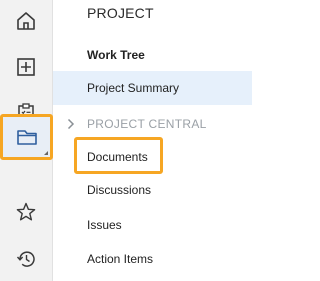  What do you see at coordinates (46, 153) in the screenshot?
I see `submenu-indicator-icon` at bounding box center [46, 153].